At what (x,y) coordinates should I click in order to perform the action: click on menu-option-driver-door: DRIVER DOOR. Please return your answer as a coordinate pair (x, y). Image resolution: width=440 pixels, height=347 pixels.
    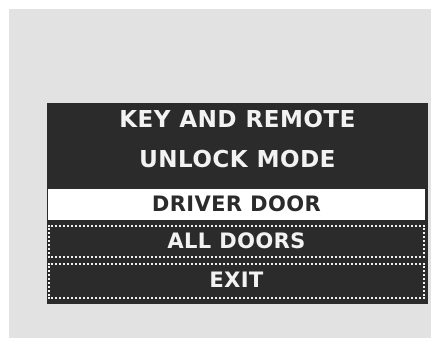
    Looking at the image, I should click on (236, 204).